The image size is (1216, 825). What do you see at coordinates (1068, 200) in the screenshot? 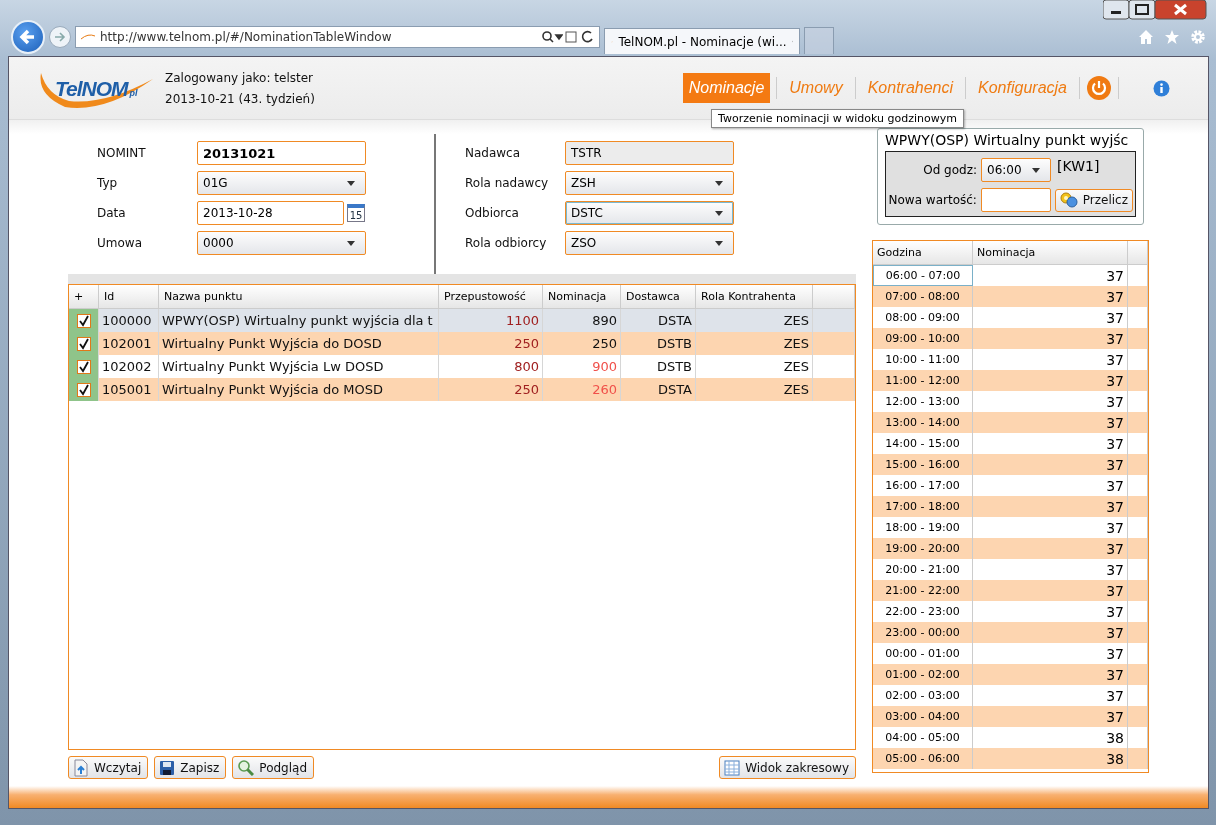
I see `coins-icon` at bounding box center [1068, 200].